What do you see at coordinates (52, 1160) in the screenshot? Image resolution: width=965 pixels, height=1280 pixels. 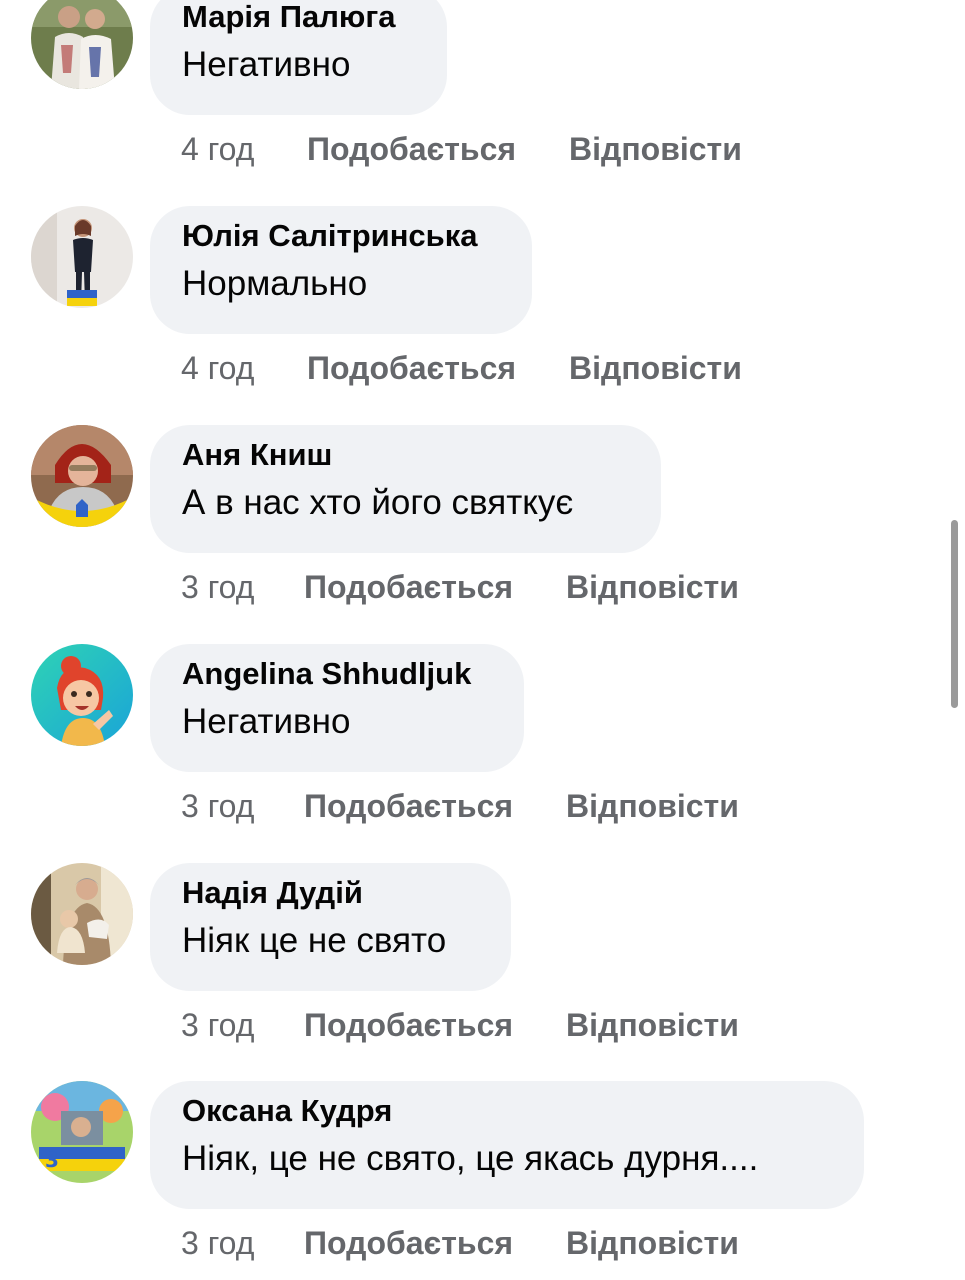 I see `svg-text: 3` at bounding box center [52, 1160].